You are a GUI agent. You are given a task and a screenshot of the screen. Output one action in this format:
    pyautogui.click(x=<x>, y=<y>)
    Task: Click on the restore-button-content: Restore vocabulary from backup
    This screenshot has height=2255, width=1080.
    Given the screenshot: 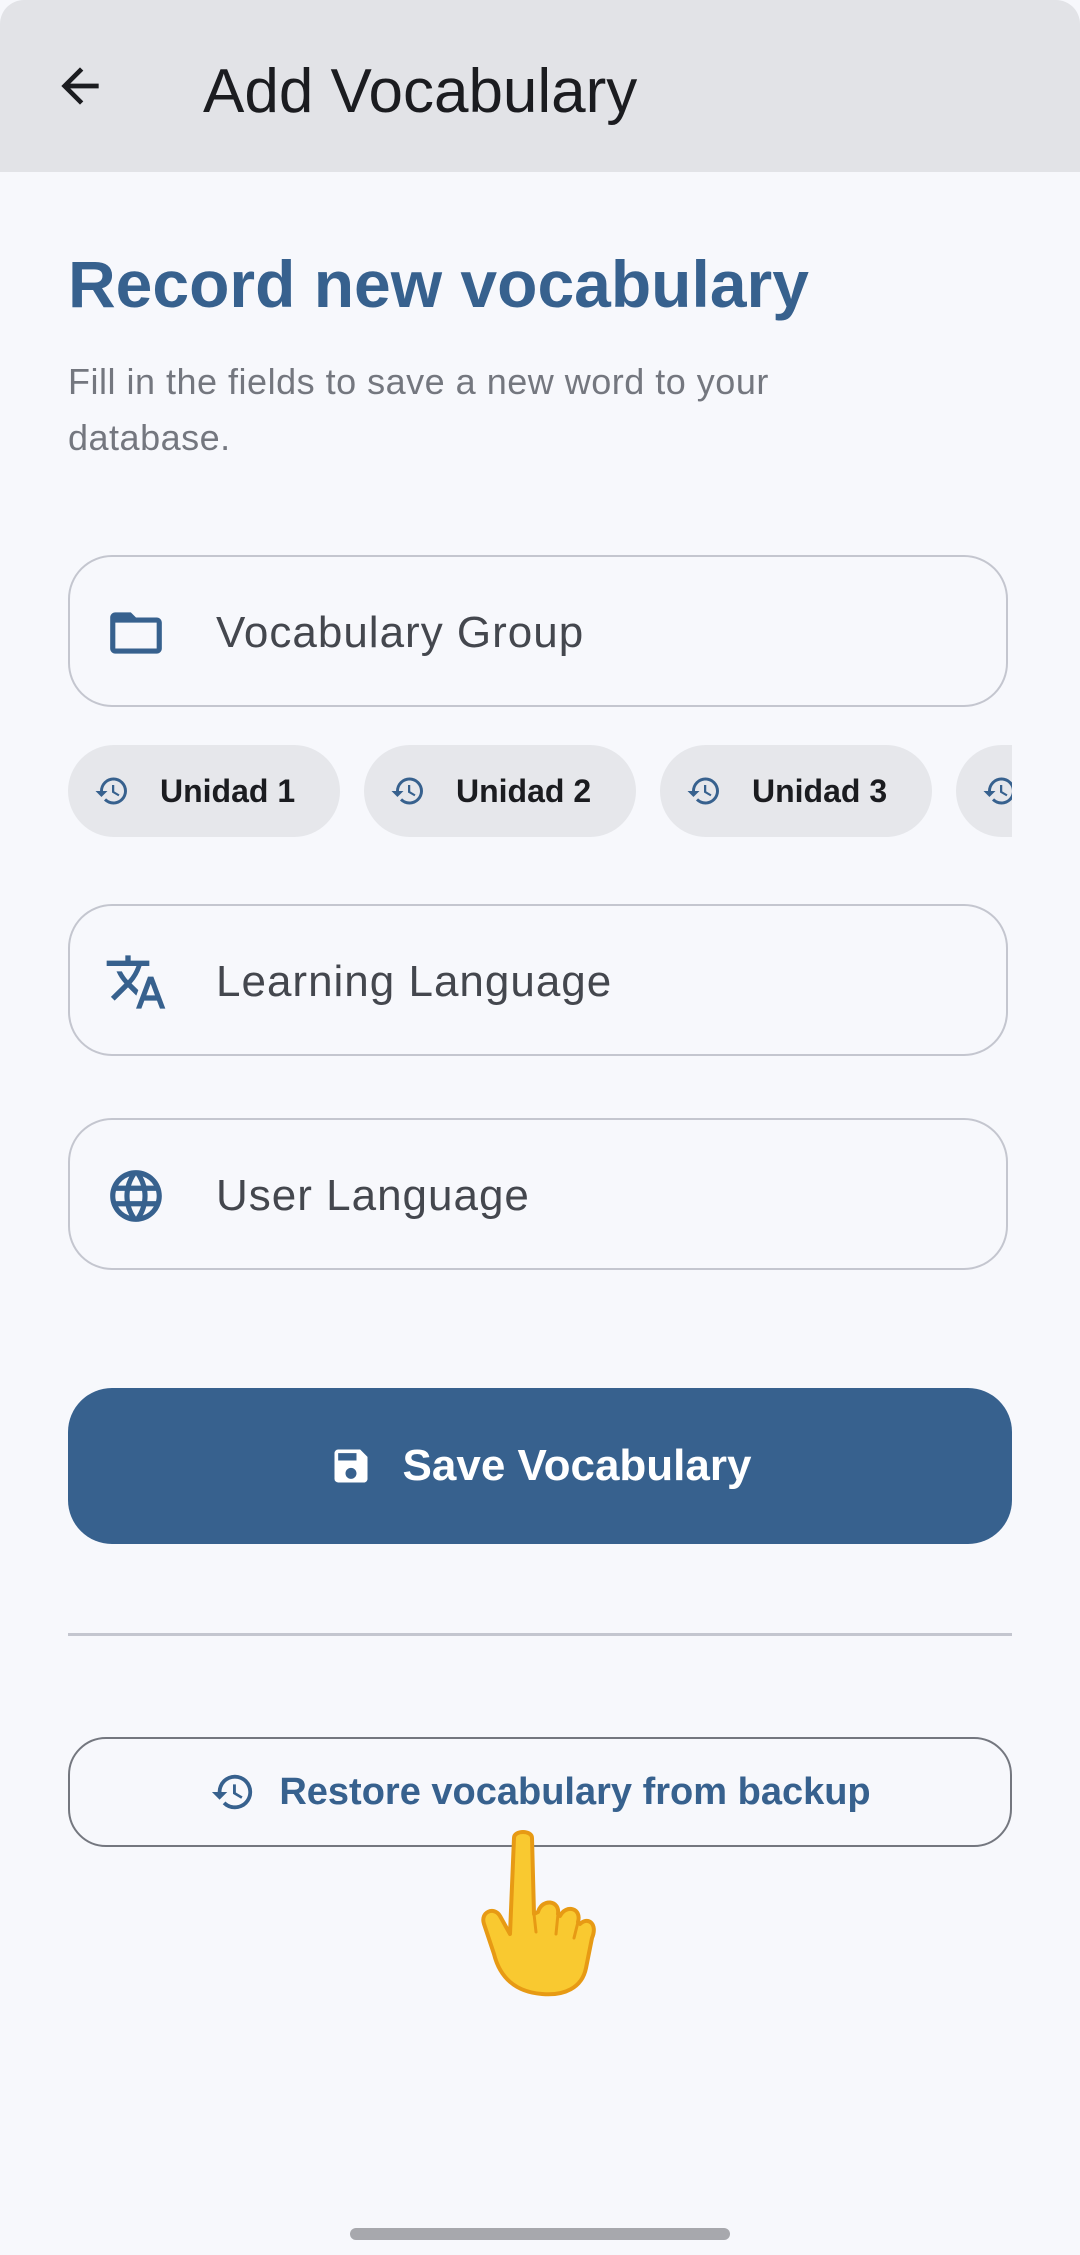 What is the action you would take?
    pyautogui.click(x=540, y=1792)
    